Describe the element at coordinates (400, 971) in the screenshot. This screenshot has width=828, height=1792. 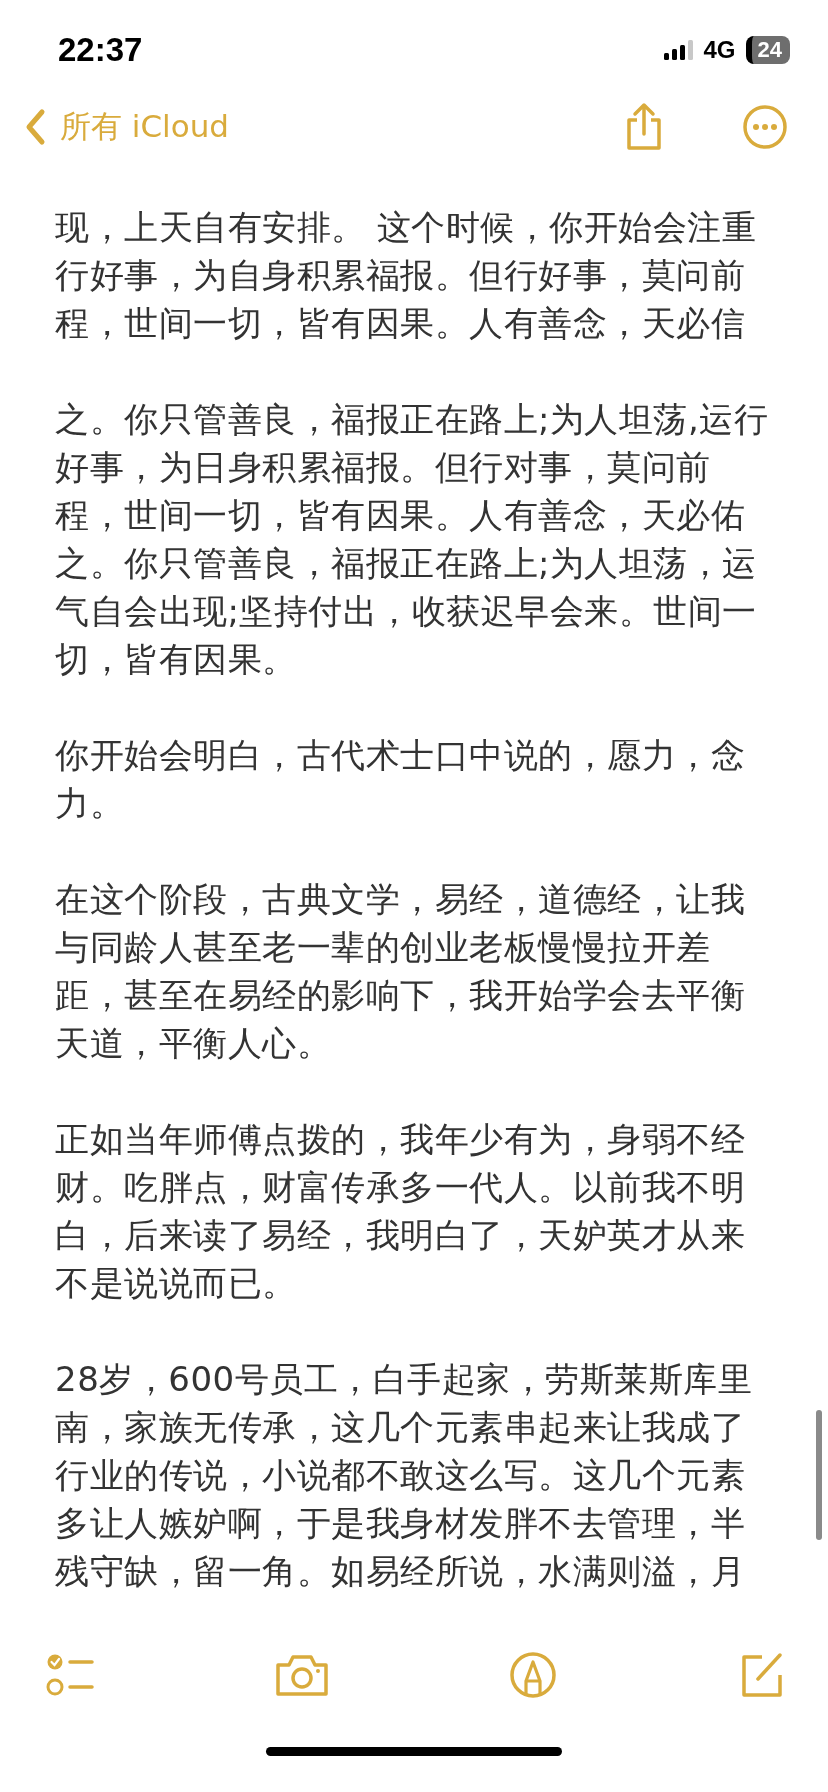
I see `note-paragraph: 在这个阶段，古典文学，易经，道德经，让我 与同龄人甚至老一辈的创业老板慢慢拉开差 距，甚至在易经的影响下，我开始学会去平衡 天道，平衡人心。` at that location.